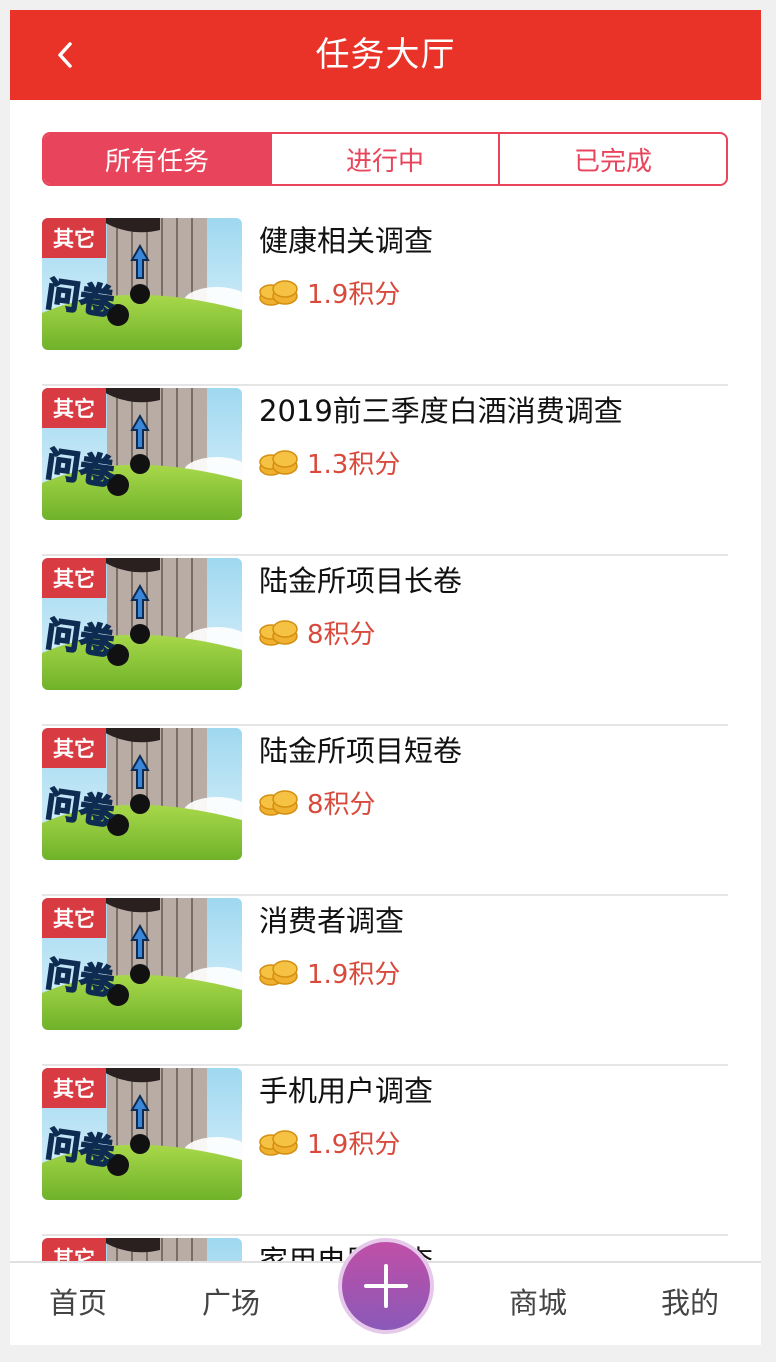  I want to click on task-list-item: 问卷 其它 健康相关调查 1.9积分, so click(385, 301).